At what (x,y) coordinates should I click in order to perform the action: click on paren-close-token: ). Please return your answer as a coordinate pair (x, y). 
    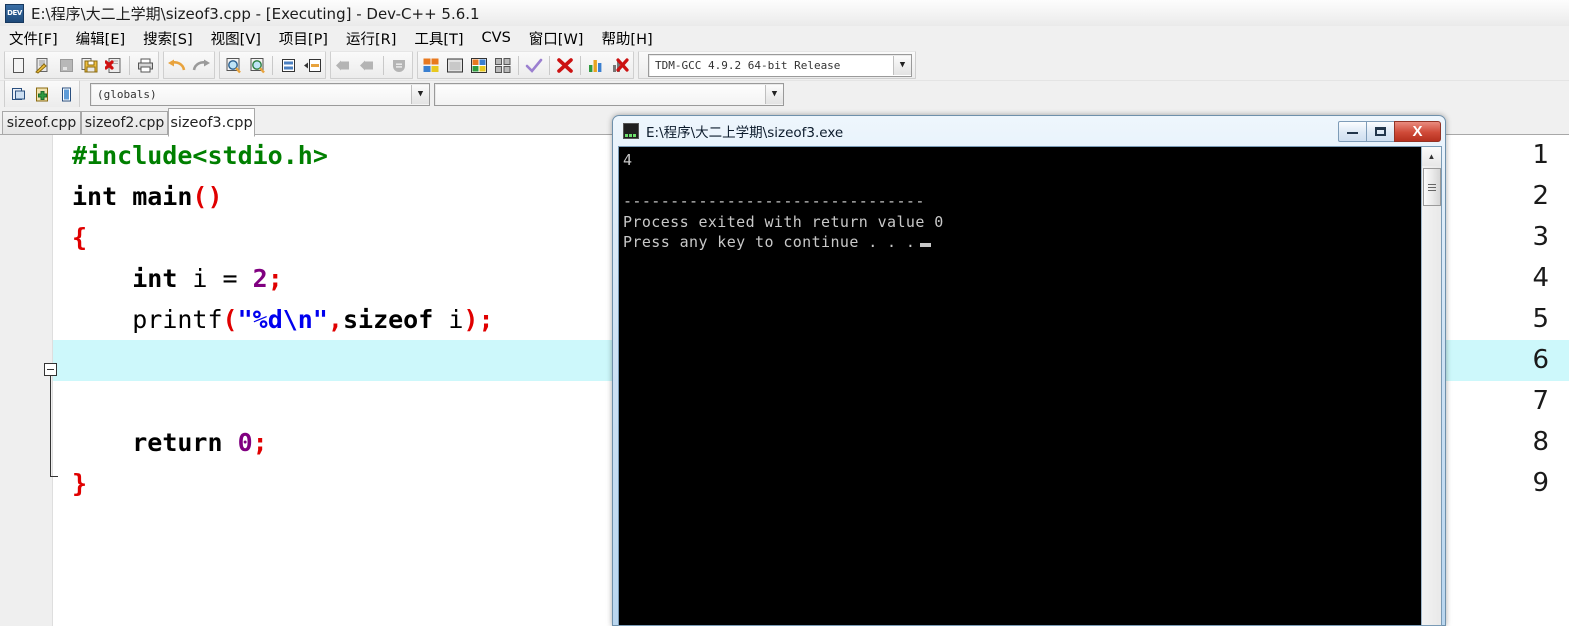
    Looking at the image, I should click on (471, 319).